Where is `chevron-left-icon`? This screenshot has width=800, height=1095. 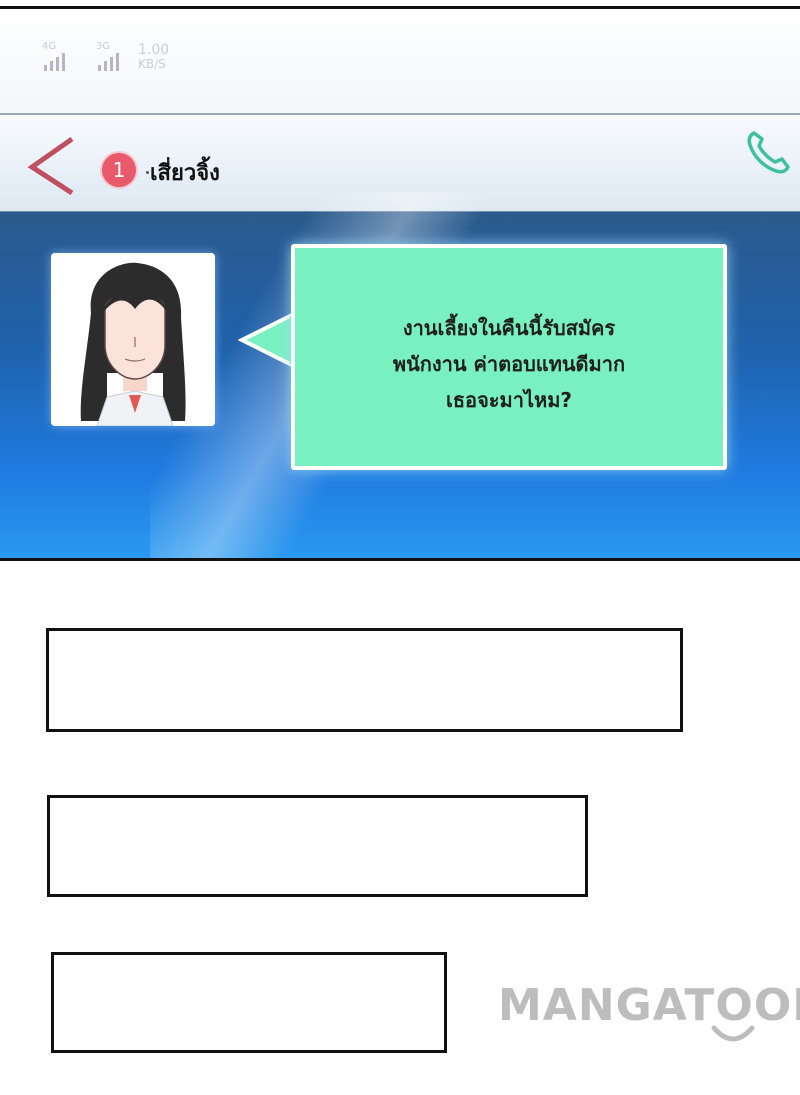 chevron-left-icon is located at coordinates (50, 166).